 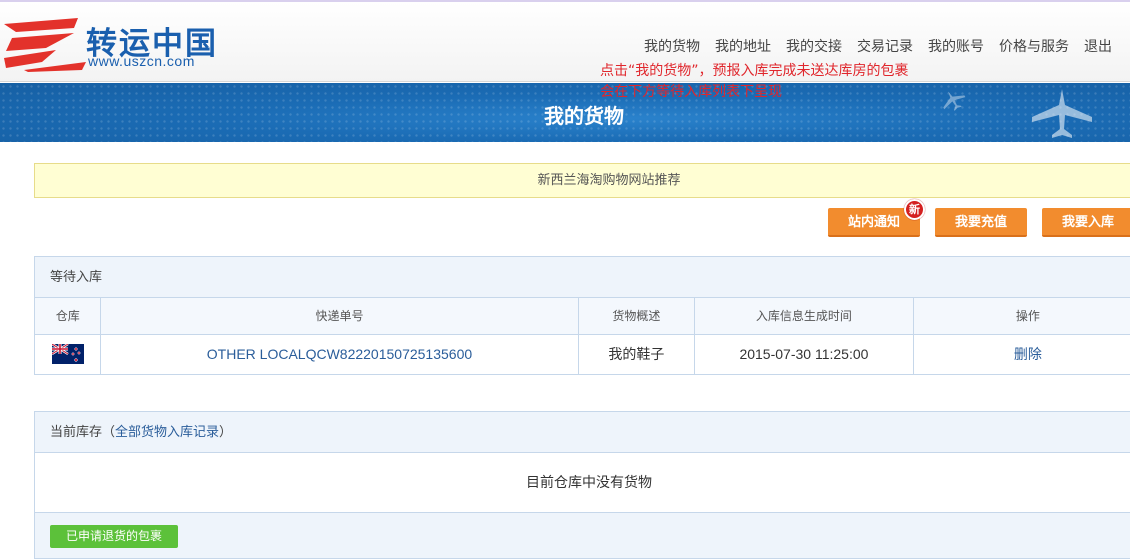 I want to click on delete-link: 删除, so click(x=1021, y=354).